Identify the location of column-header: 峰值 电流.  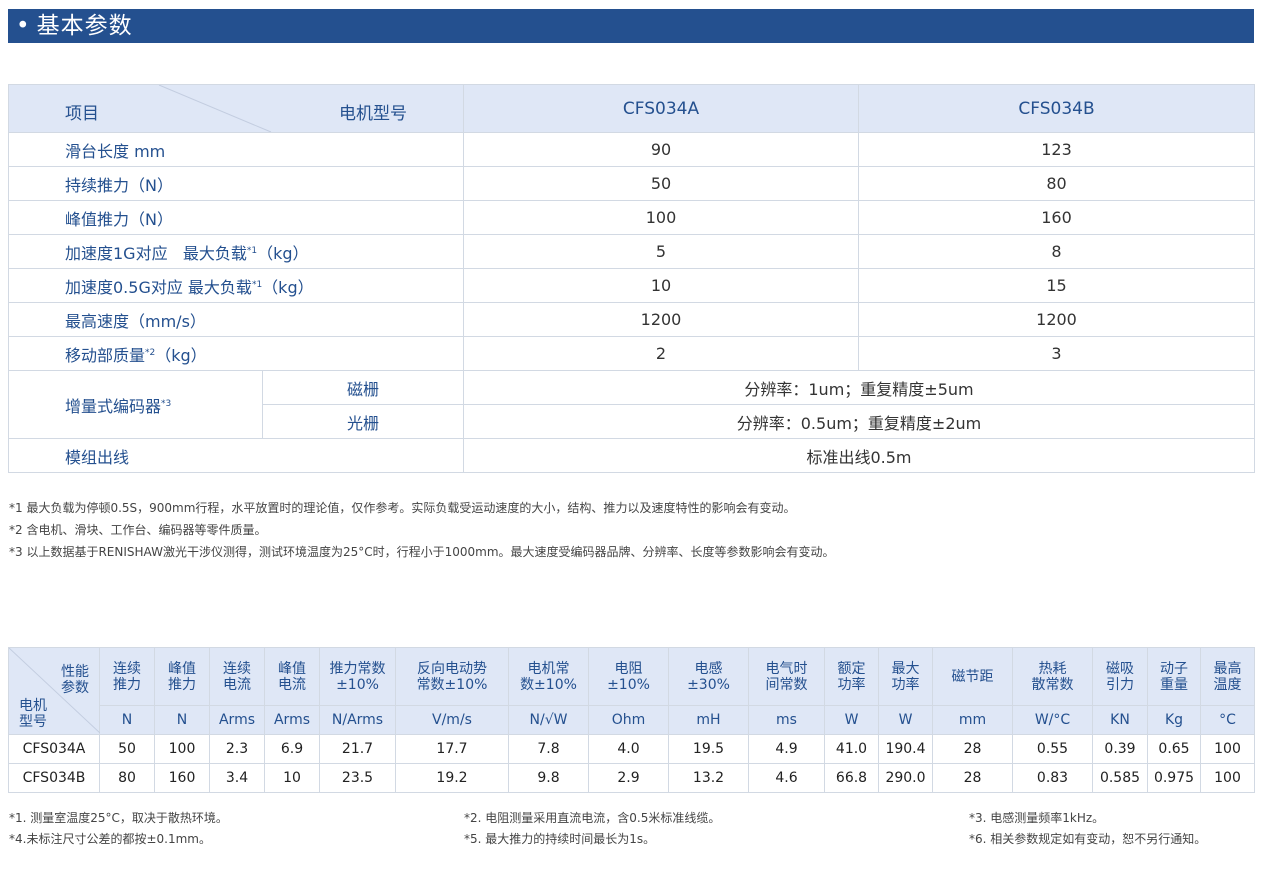
(292, 676).